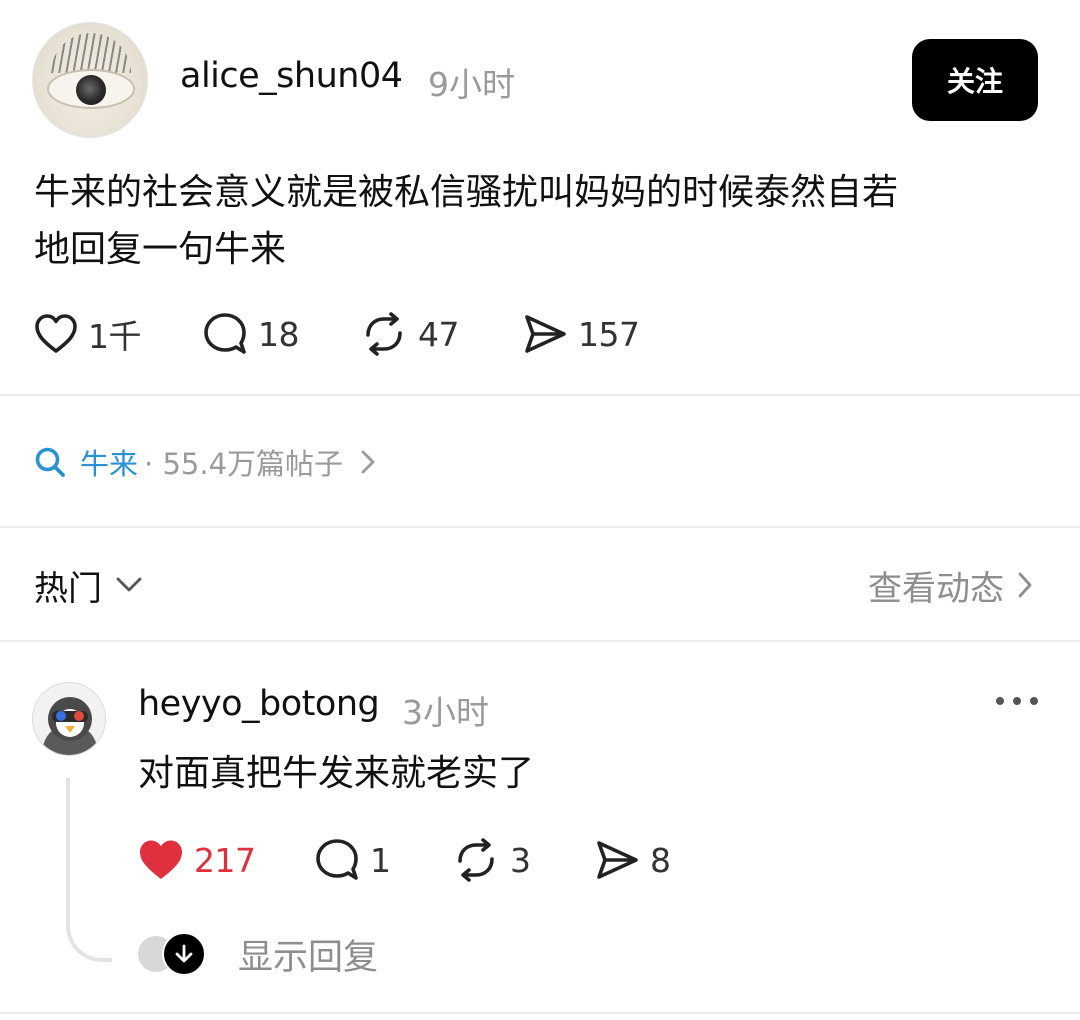 The height and width of the screenshot is (1020, 1080). Describe the element at coordinates (50, 462) in the screenshot. I see `search-icon` at that location.